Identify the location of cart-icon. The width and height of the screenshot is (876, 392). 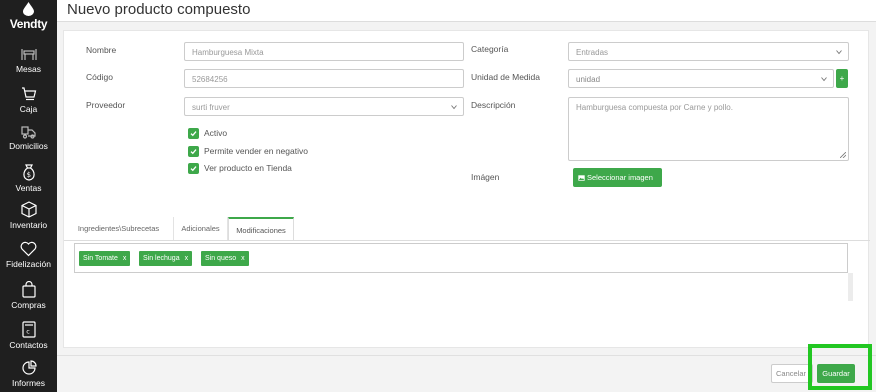
(28, 94).